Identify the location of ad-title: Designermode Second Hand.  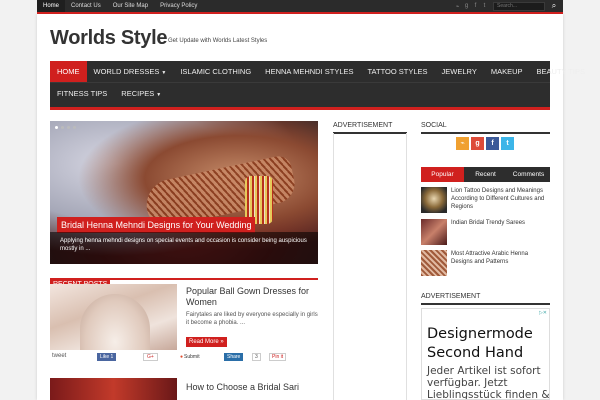
(488, 344).